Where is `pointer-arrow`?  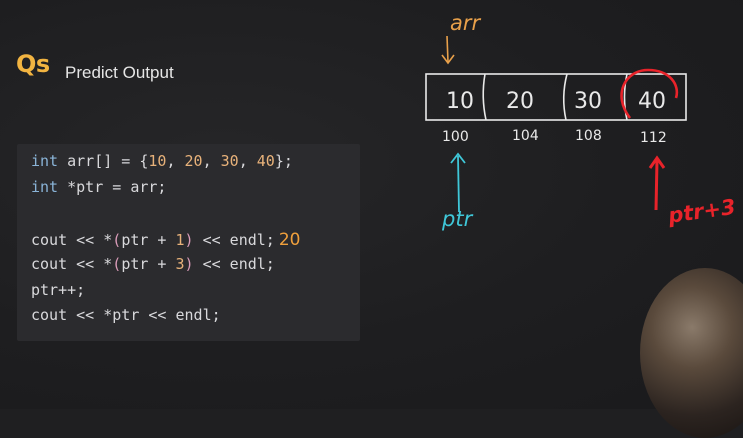
pointer-arrow is located at coordinates (458, 184).